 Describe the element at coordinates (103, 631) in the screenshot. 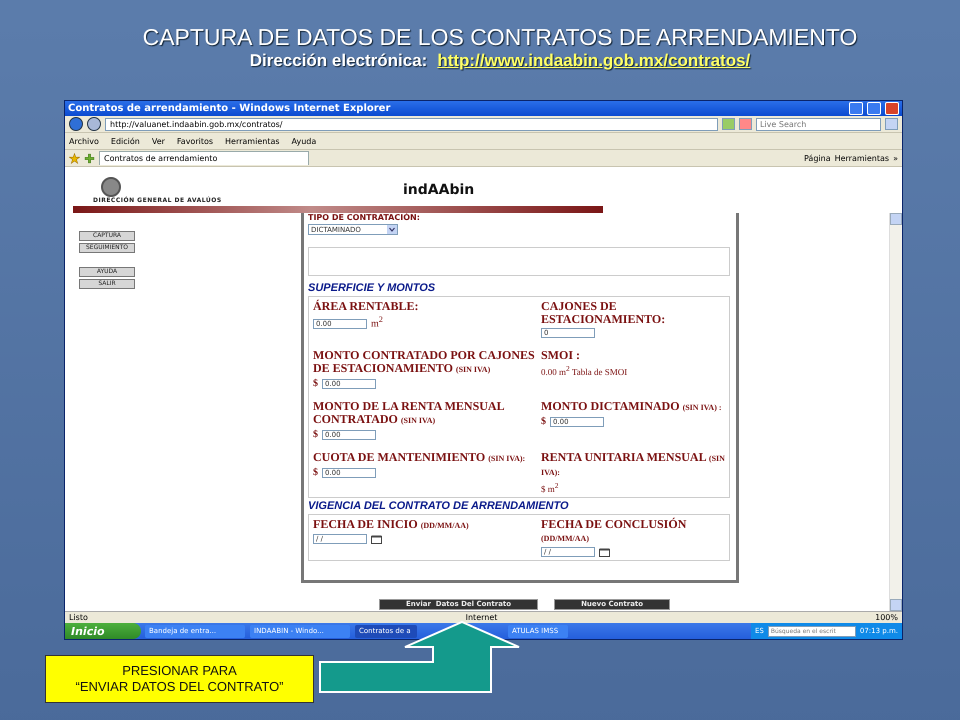

I see `start-button: Inicio` at that location.